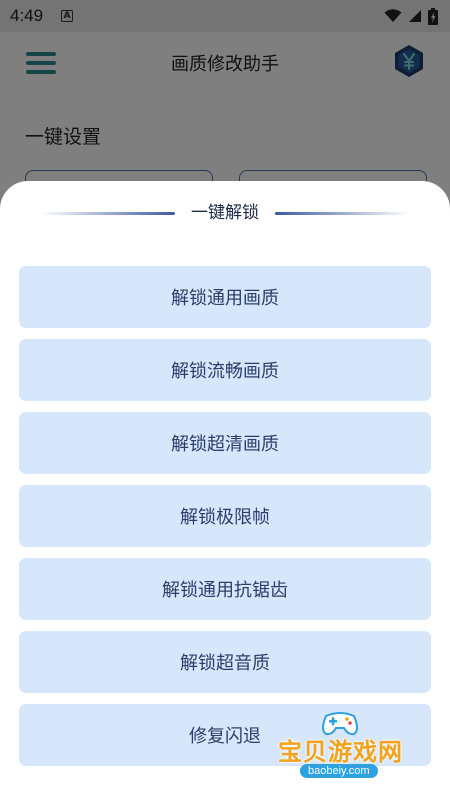  I want to click on unlock-antialiasing-button: 解锁通用抗锯齿, so click(225, 589).